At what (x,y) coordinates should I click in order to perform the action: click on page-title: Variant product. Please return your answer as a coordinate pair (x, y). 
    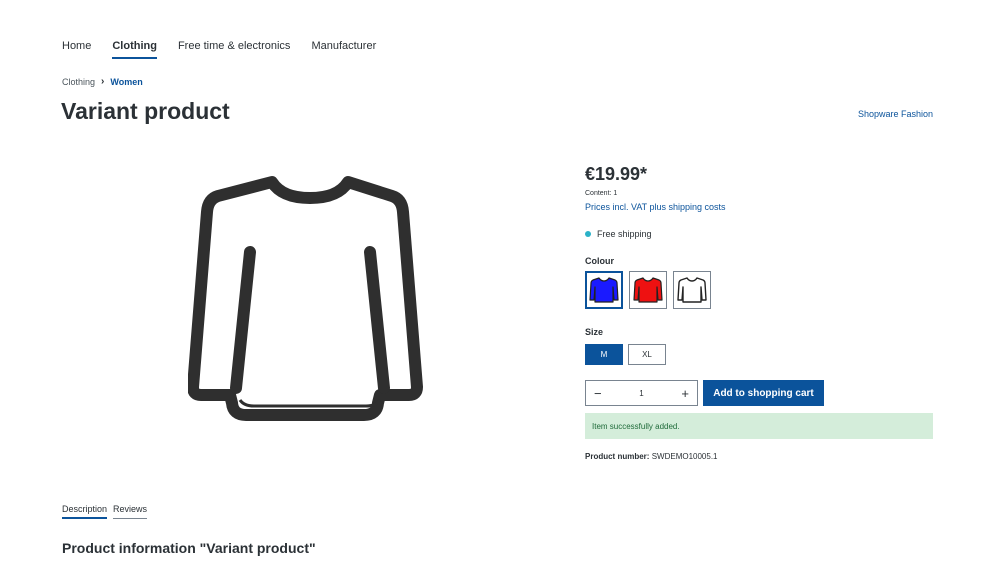
    Looking at the image, I should click on (145, 111).